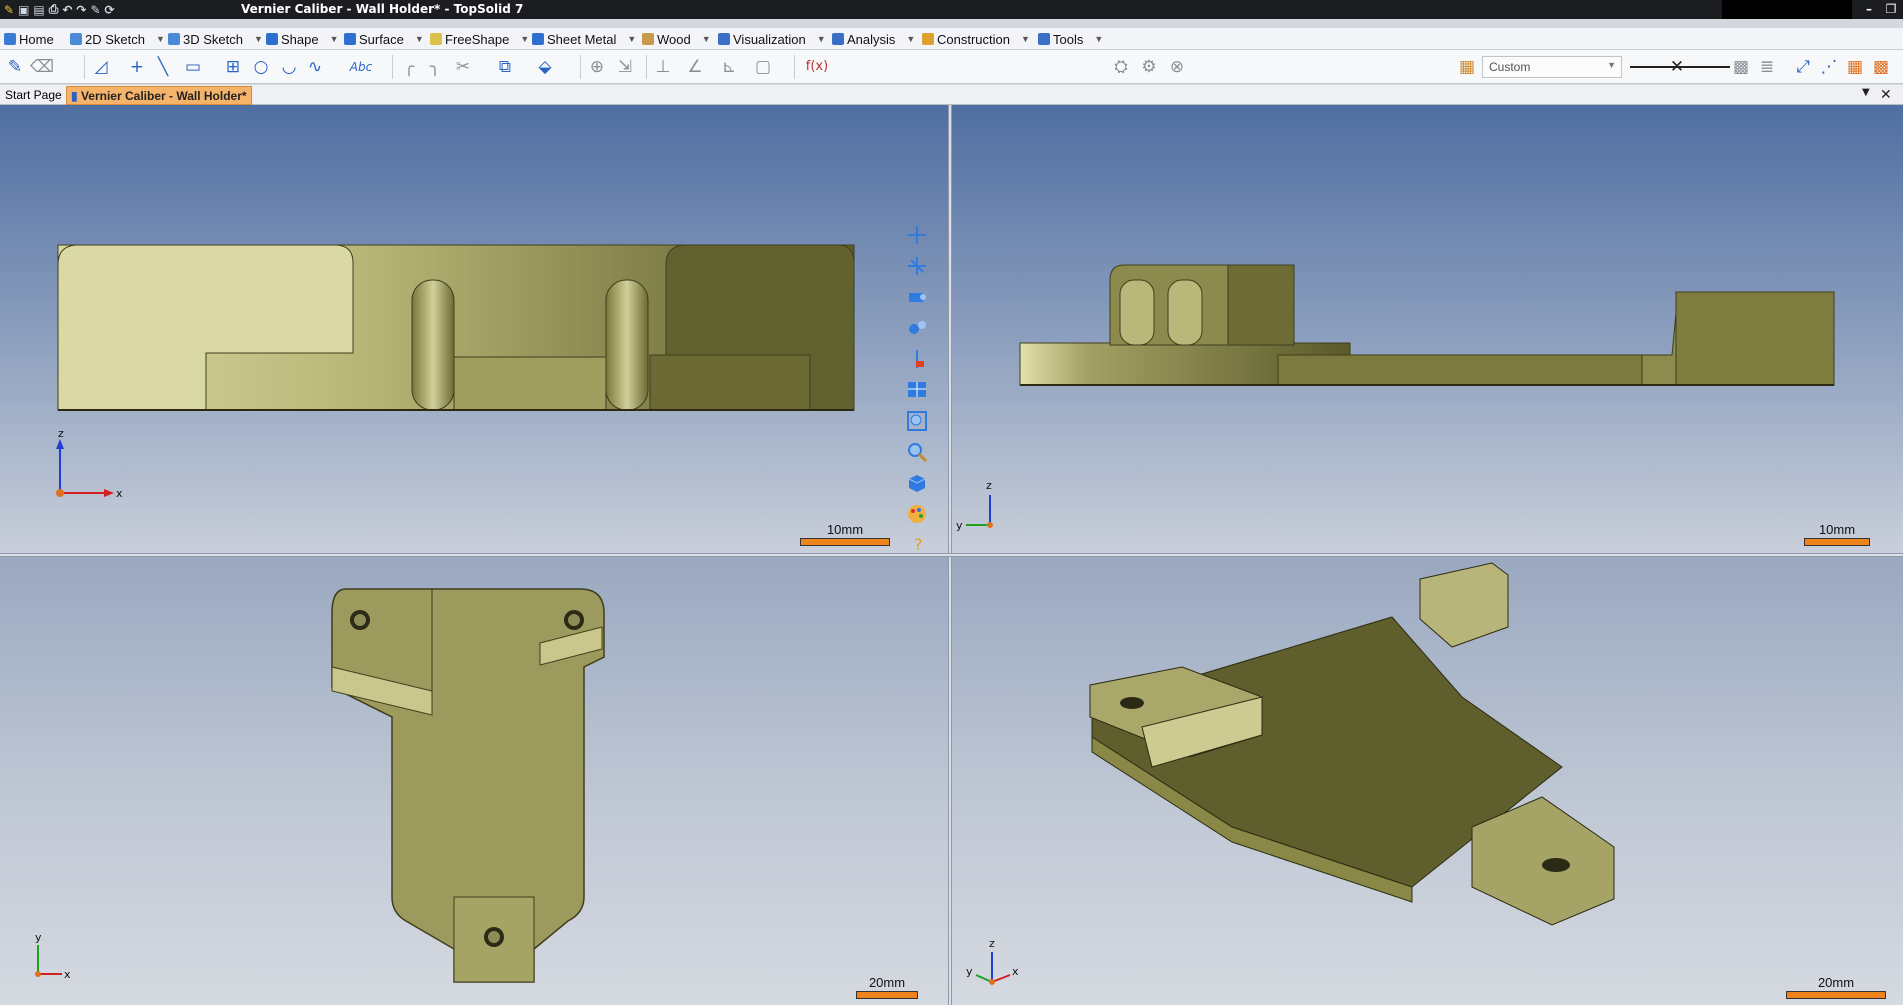 This screenshot has height=1005, width=1903. What do you see at coordinates (23, 10) in the screenshot?
I see `save-icon: ▣` at bounding box center [23, 10].